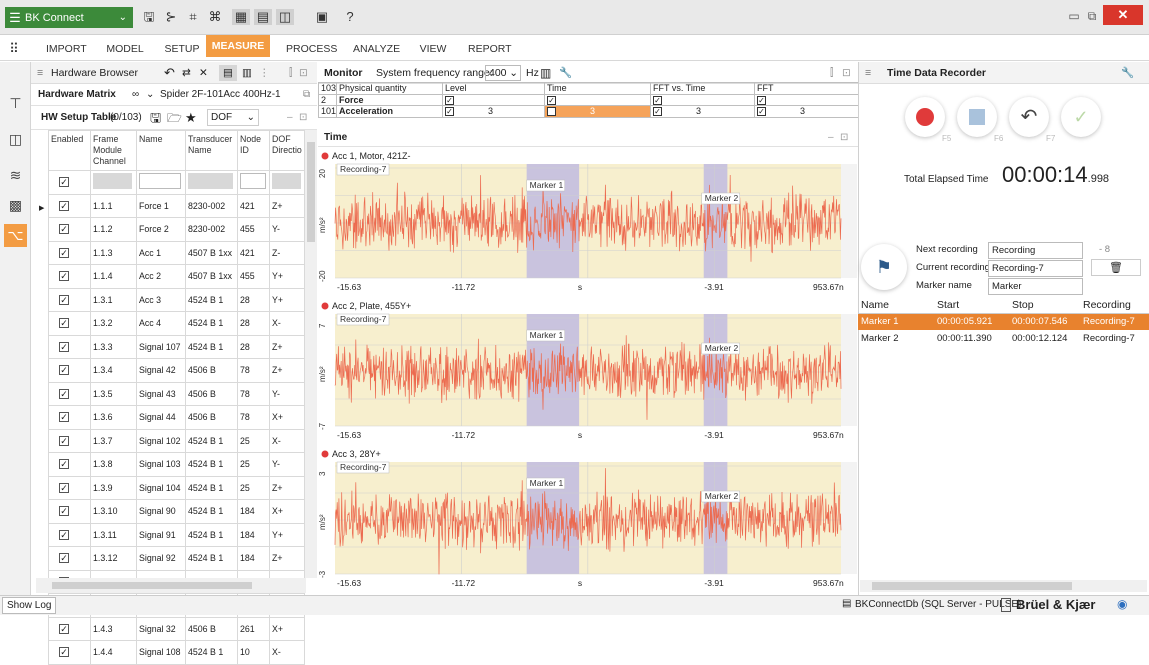 This screenshot has height=665, width=1149. Describe the element at coordinates (253, 511) in the screenshot. I see `table-cell: 184` at that location.